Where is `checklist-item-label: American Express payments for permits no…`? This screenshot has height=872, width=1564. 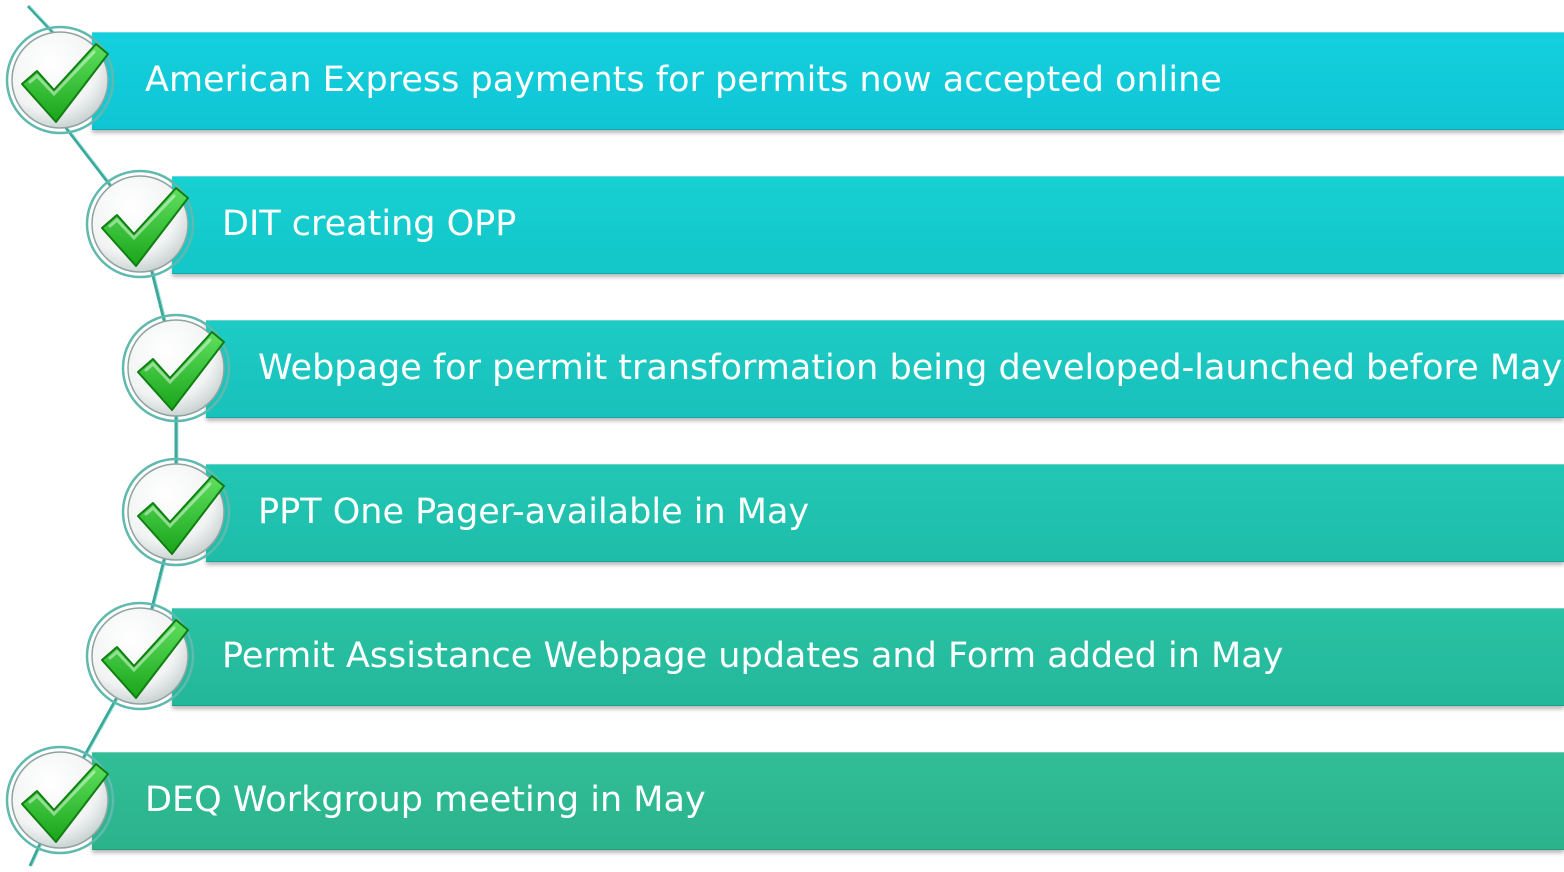
checklist-item-label: American Express payments for permits no… is located at coordinates (683, 80).